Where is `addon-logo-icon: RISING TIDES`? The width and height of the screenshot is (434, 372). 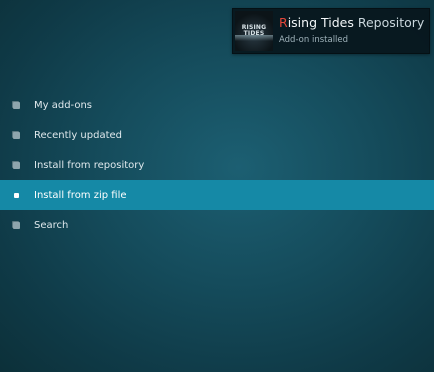
addon-logo-icon: RISING TIDES is located at coordinates (254, 31).